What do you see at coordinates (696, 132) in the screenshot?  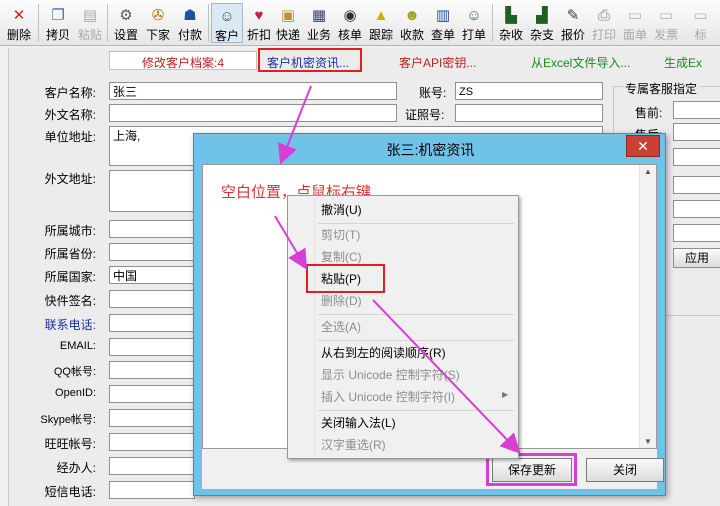 I see `aftersale-input` at bounding box center [696, 132].